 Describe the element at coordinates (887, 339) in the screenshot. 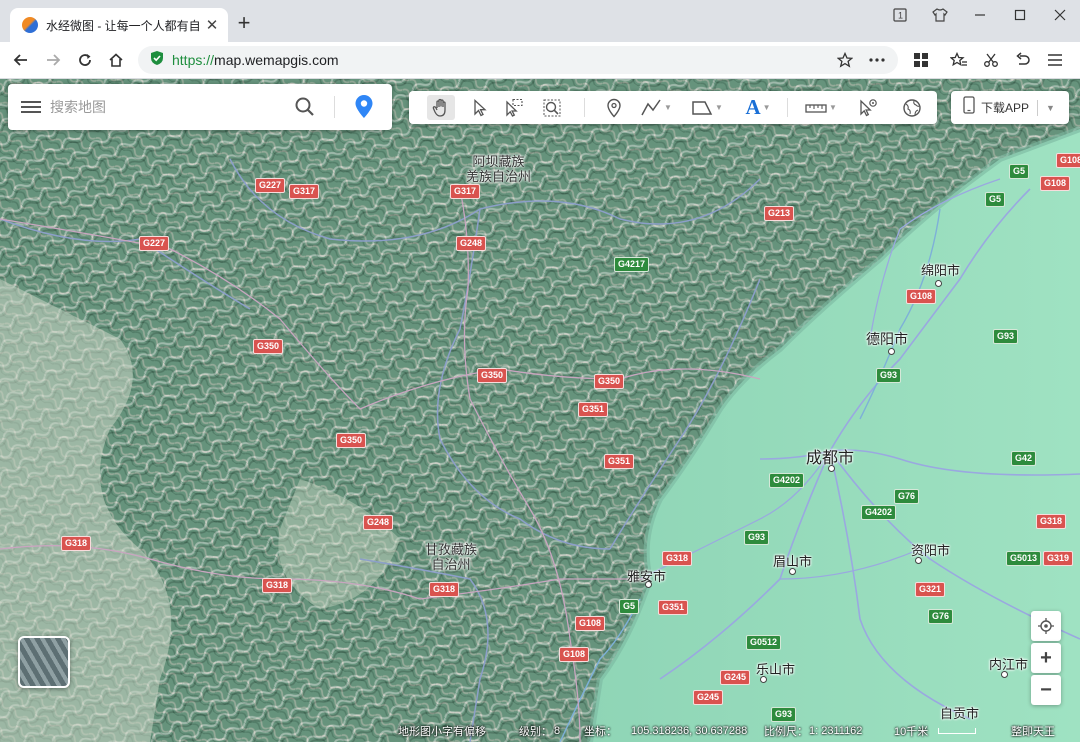

I see `place-label-deyang: 德阳市` at that location.